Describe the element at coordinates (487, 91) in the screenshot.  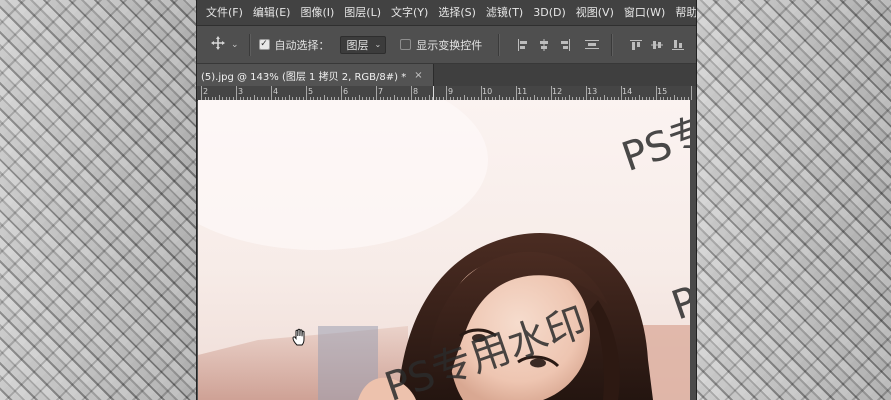
I see `ruler-label: 10` at that location.